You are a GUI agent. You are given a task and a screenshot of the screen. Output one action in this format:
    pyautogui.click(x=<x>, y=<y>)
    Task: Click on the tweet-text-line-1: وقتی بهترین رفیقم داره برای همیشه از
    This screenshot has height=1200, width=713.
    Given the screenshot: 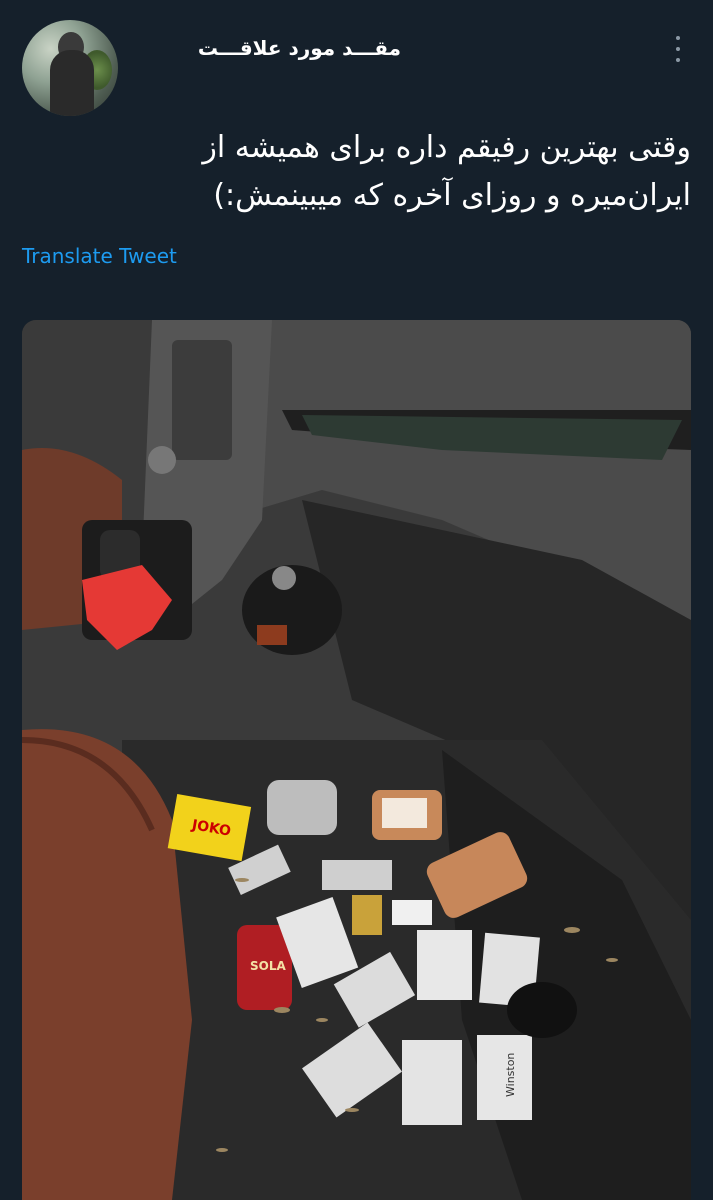 What is the action you would take?
    pyautogui.click(x=446, y=147)
    